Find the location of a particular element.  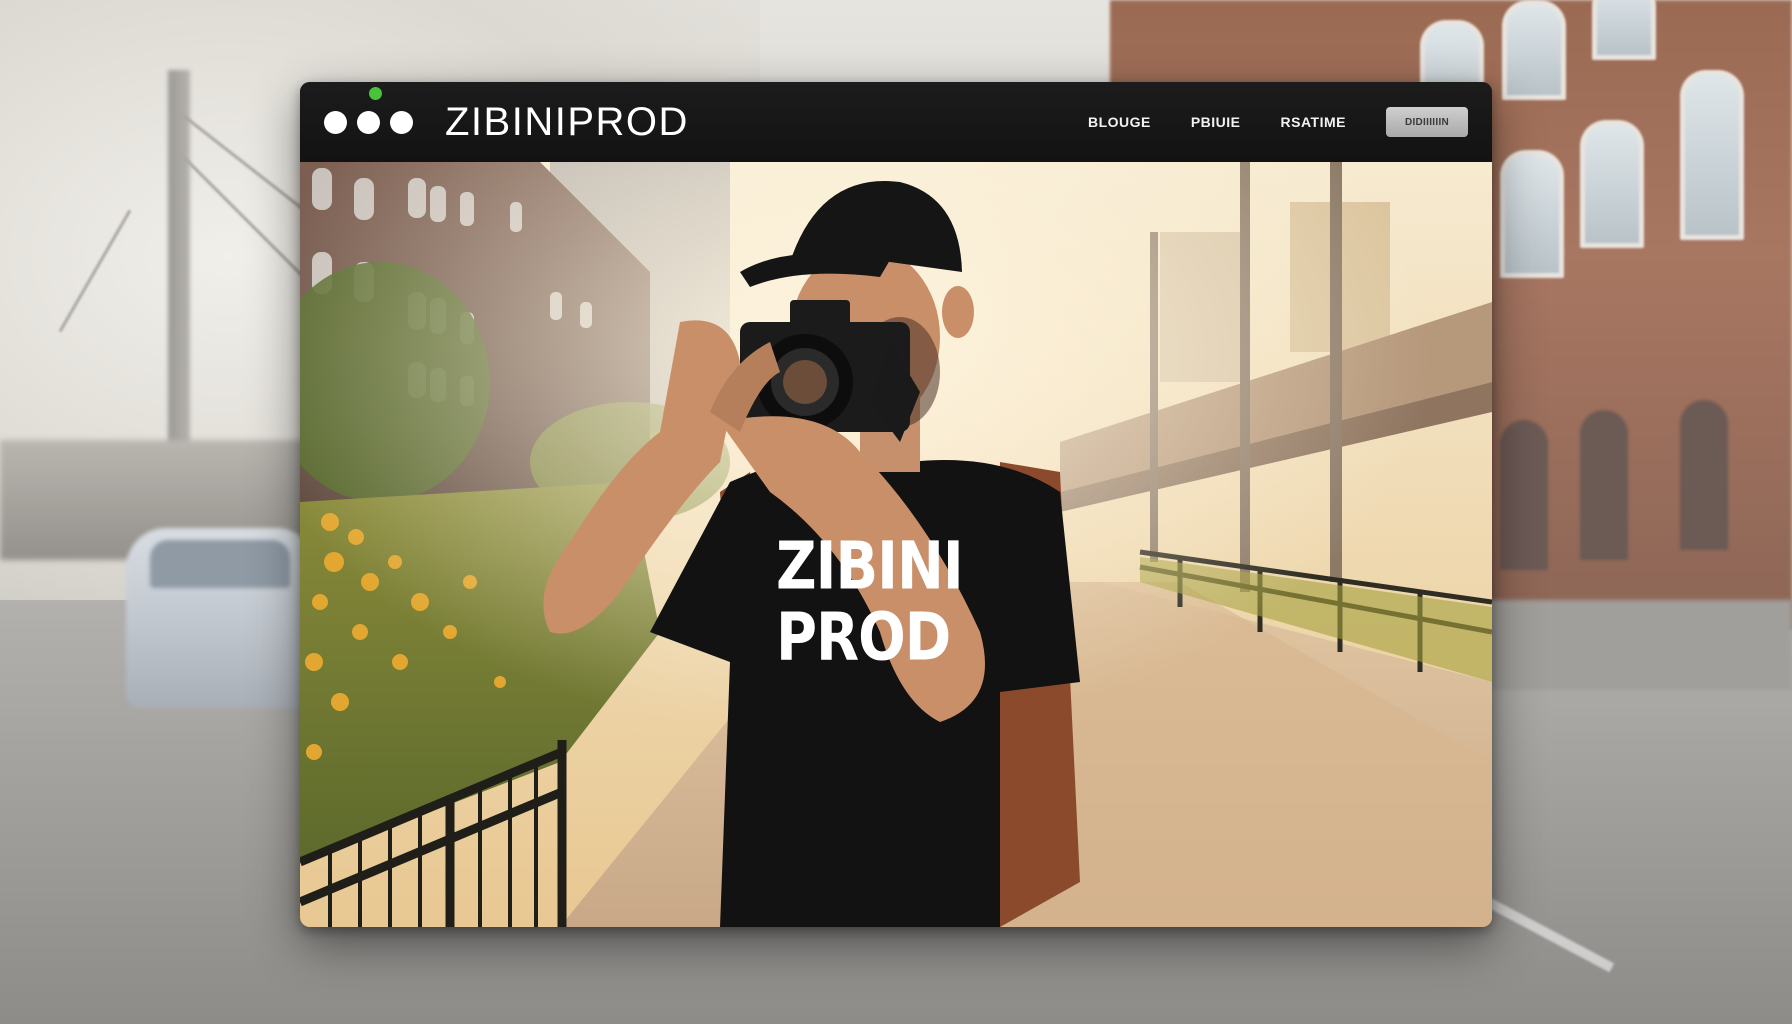

shirt-print: ZIBINI PROD is located at coordinates (876, 602).